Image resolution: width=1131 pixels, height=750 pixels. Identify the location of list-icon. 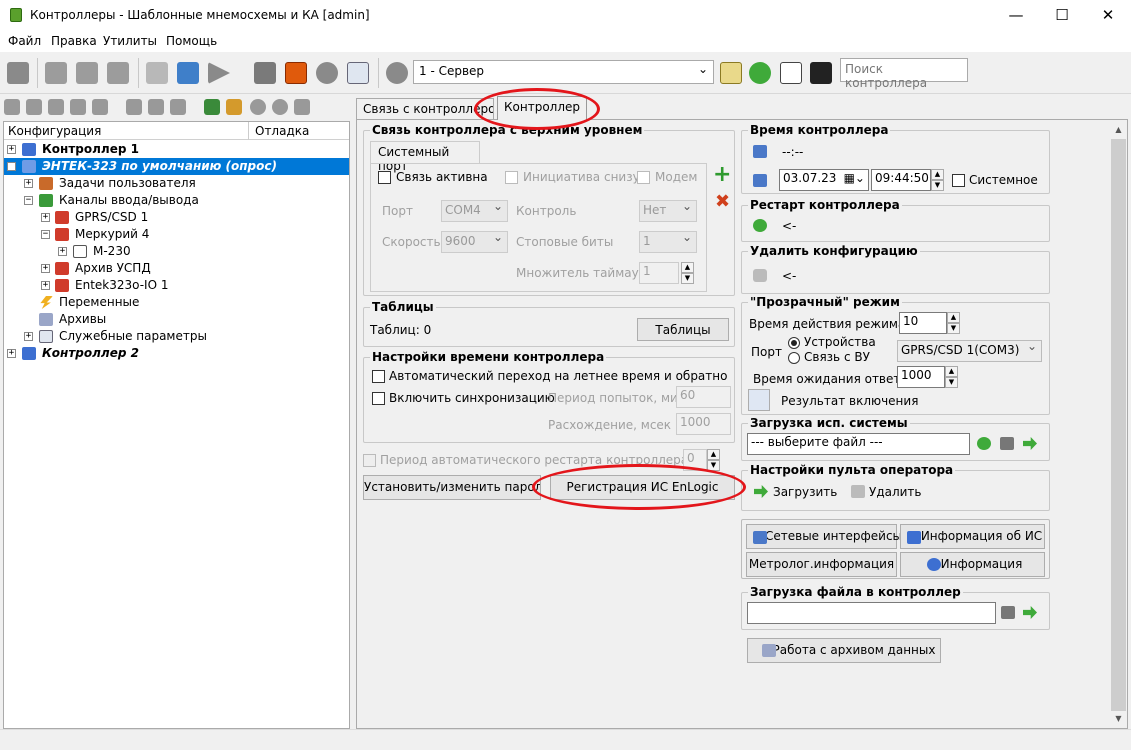
(157, 73).